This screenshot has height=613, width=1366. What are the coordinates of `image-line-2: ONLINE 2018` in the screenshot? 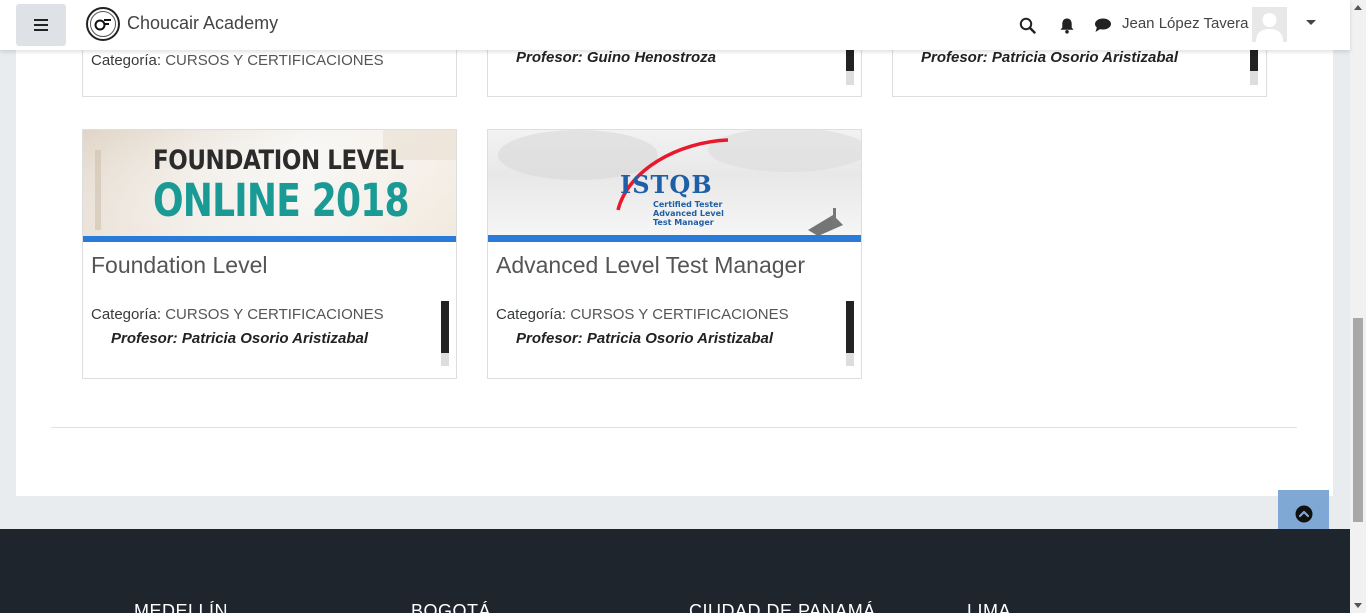 It's located at (281, 200).